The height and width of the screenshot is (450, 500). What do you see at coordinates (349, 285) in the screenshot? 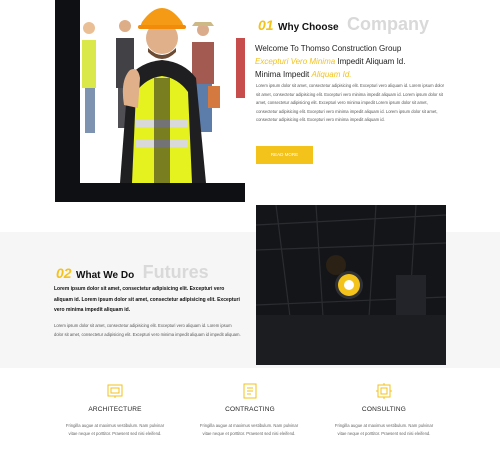
I see `play-icon` at bounding box center [349, 285].